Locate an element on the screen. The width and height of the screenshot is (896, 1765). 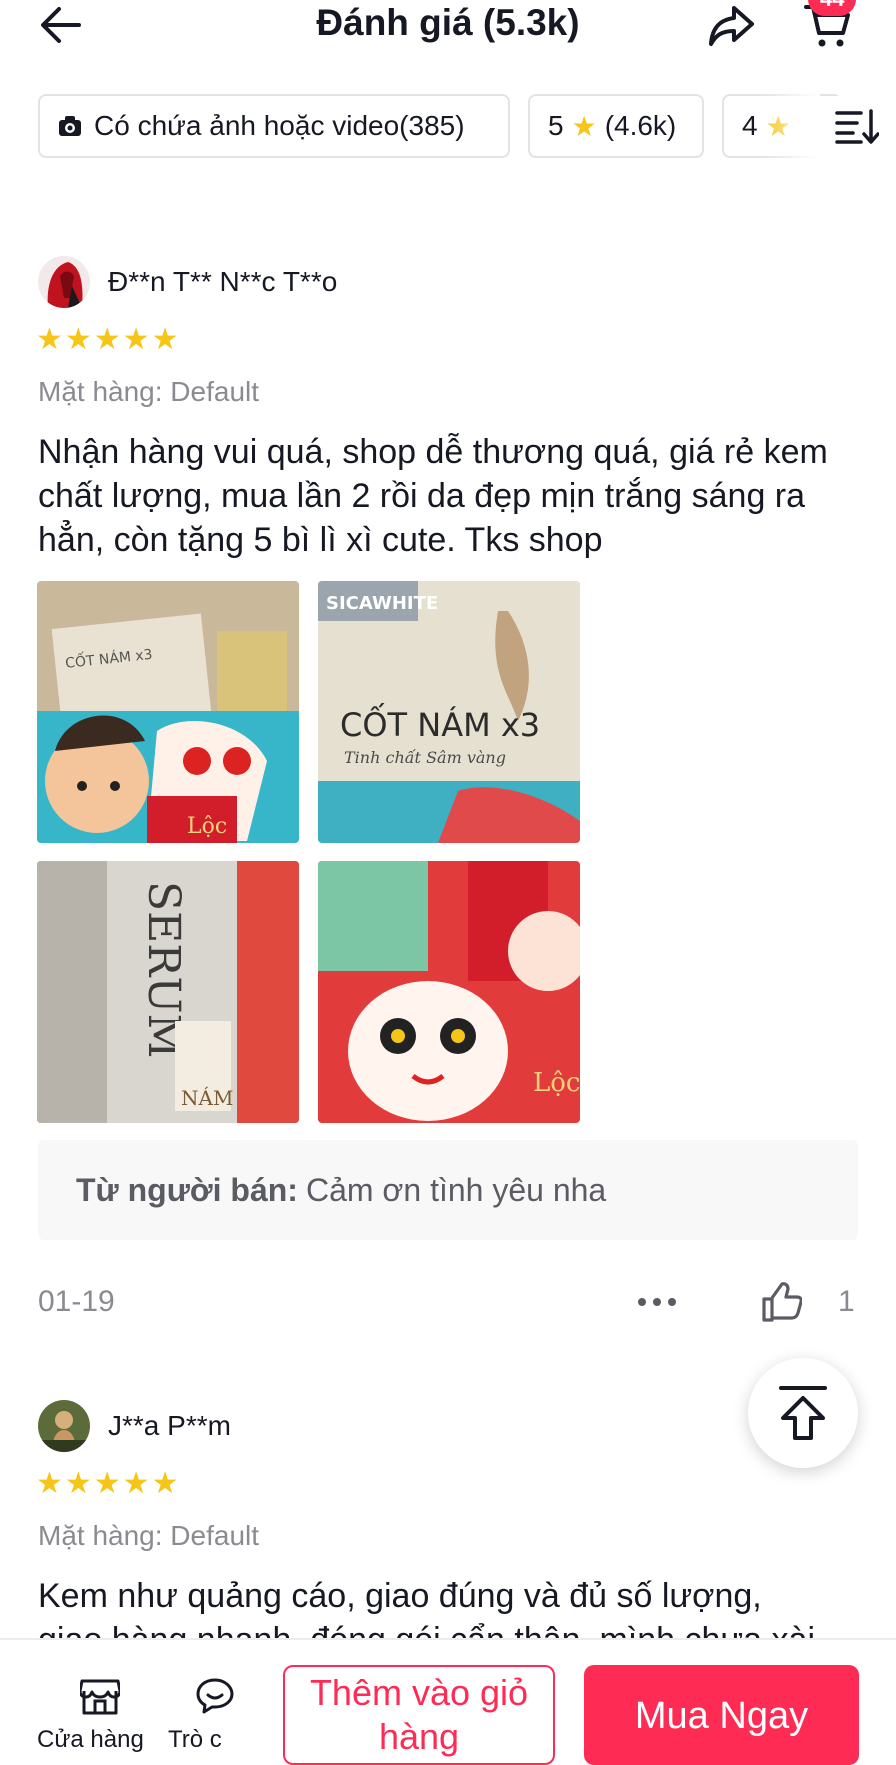
review-date: 01-19 is located at coordinates (76, 1301).